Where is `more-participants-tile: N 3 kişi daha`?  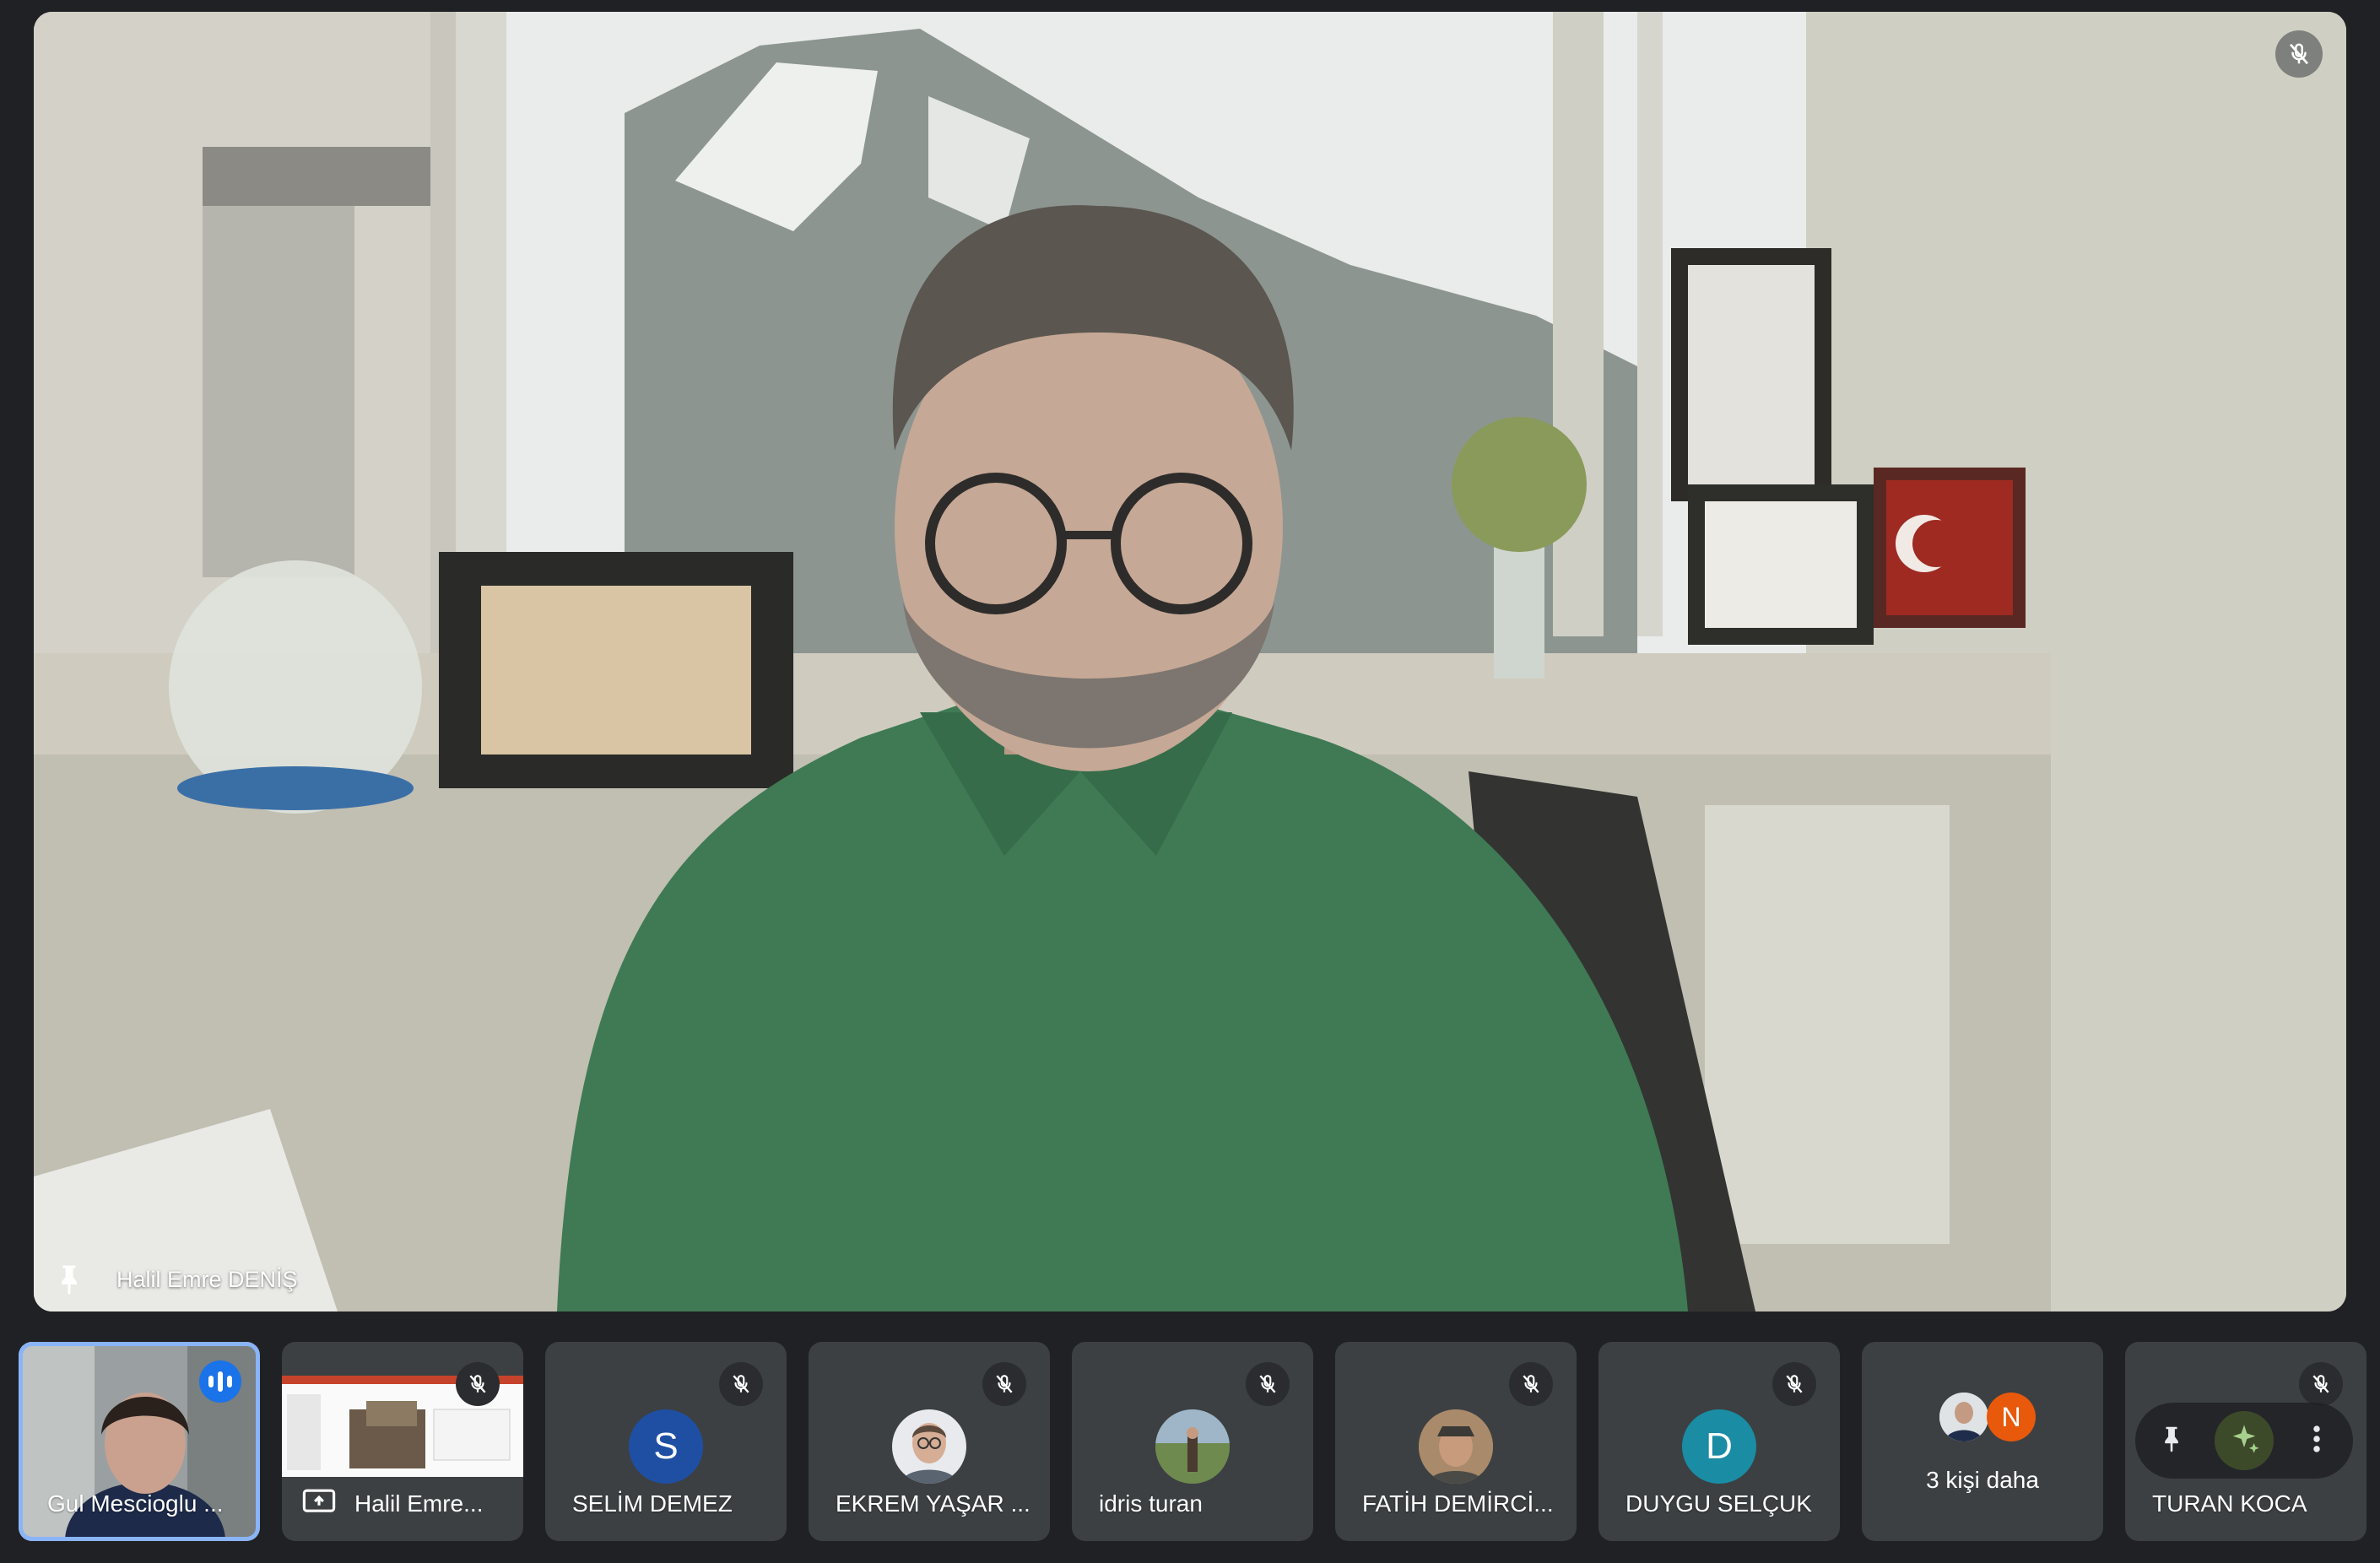 more-participants-tile: N 3 kişi daha is located at coordinates (1982, 1441).